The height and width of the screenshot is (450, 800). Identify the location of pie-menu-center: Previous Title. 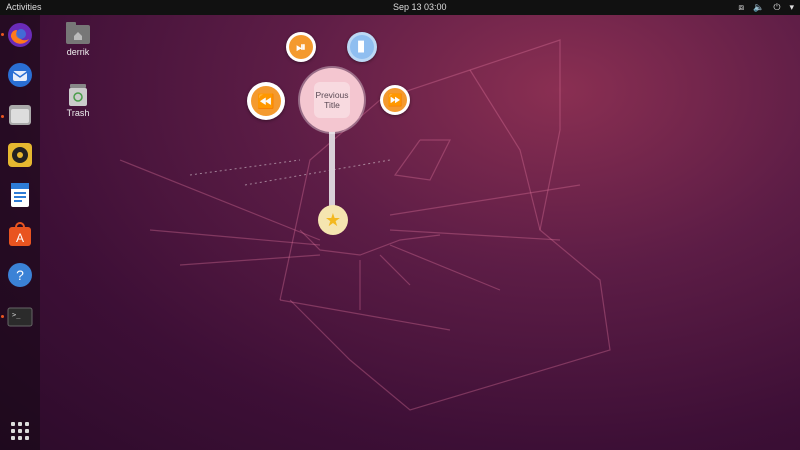
(332, 100).